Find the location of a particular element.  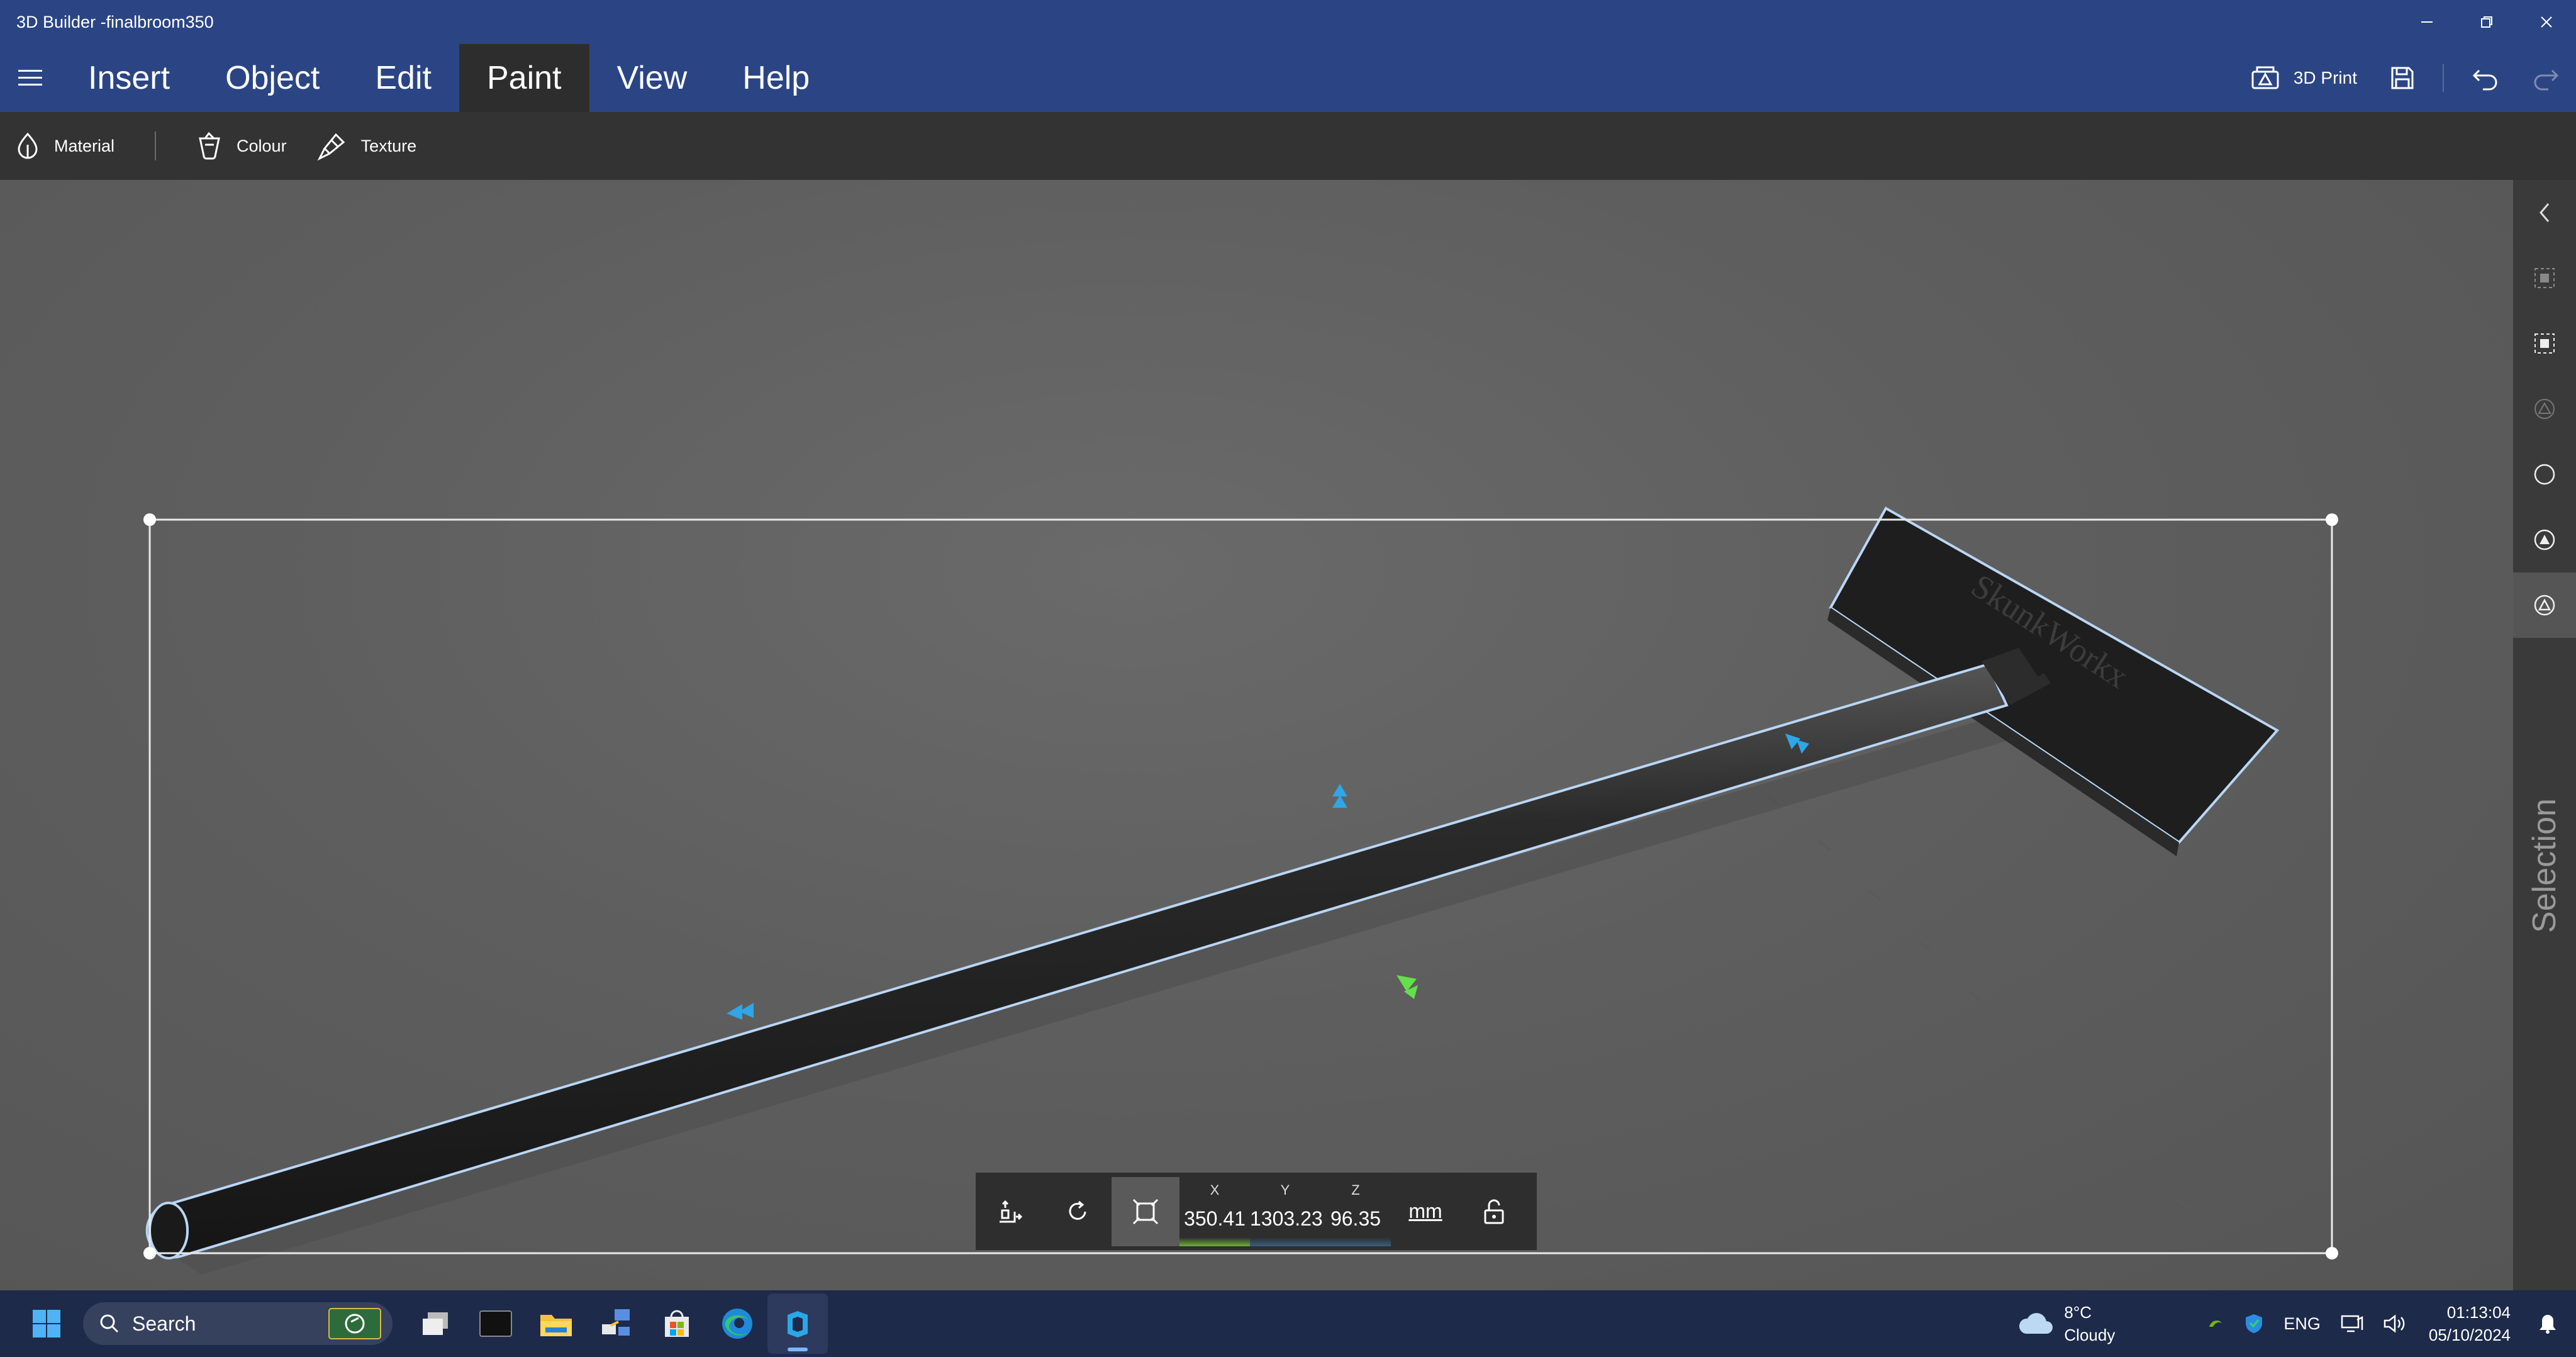

material-label: Material is located at coordinates (84, 145).